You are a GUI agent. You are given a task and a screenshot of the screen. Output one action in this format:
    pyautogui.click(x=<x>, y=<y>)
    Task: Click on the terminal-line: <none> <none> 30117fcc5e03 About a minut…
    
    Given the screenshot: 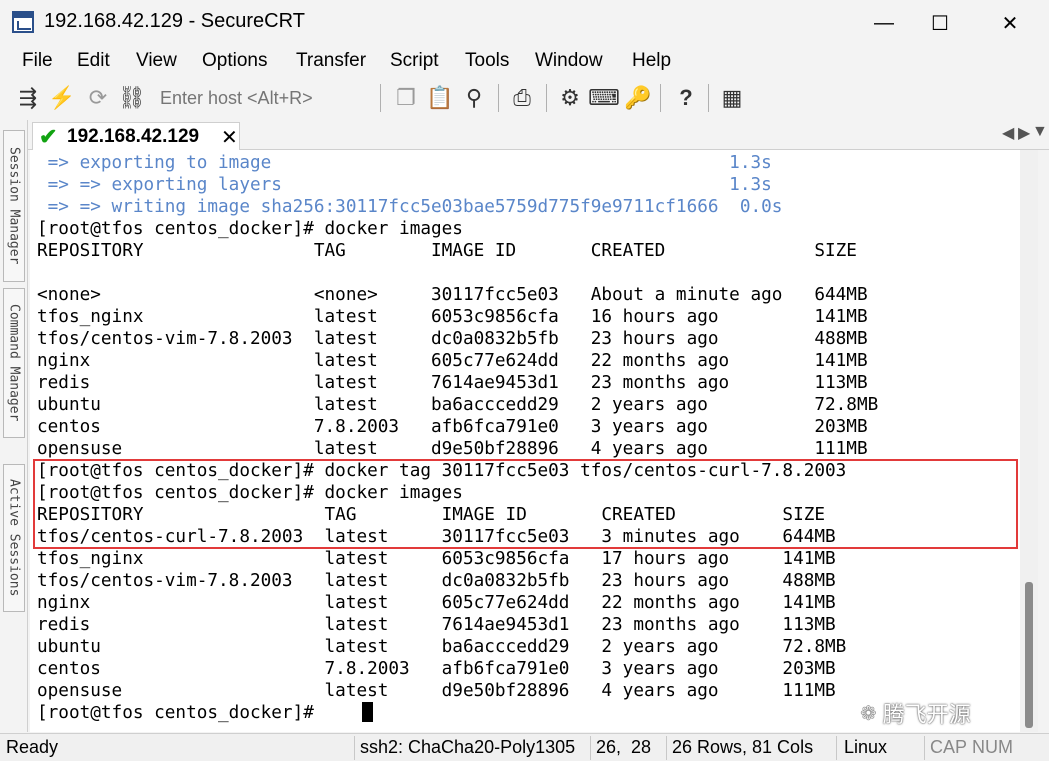 What is the action you would take?
    pyautogui.click(x=452, y=295)
    